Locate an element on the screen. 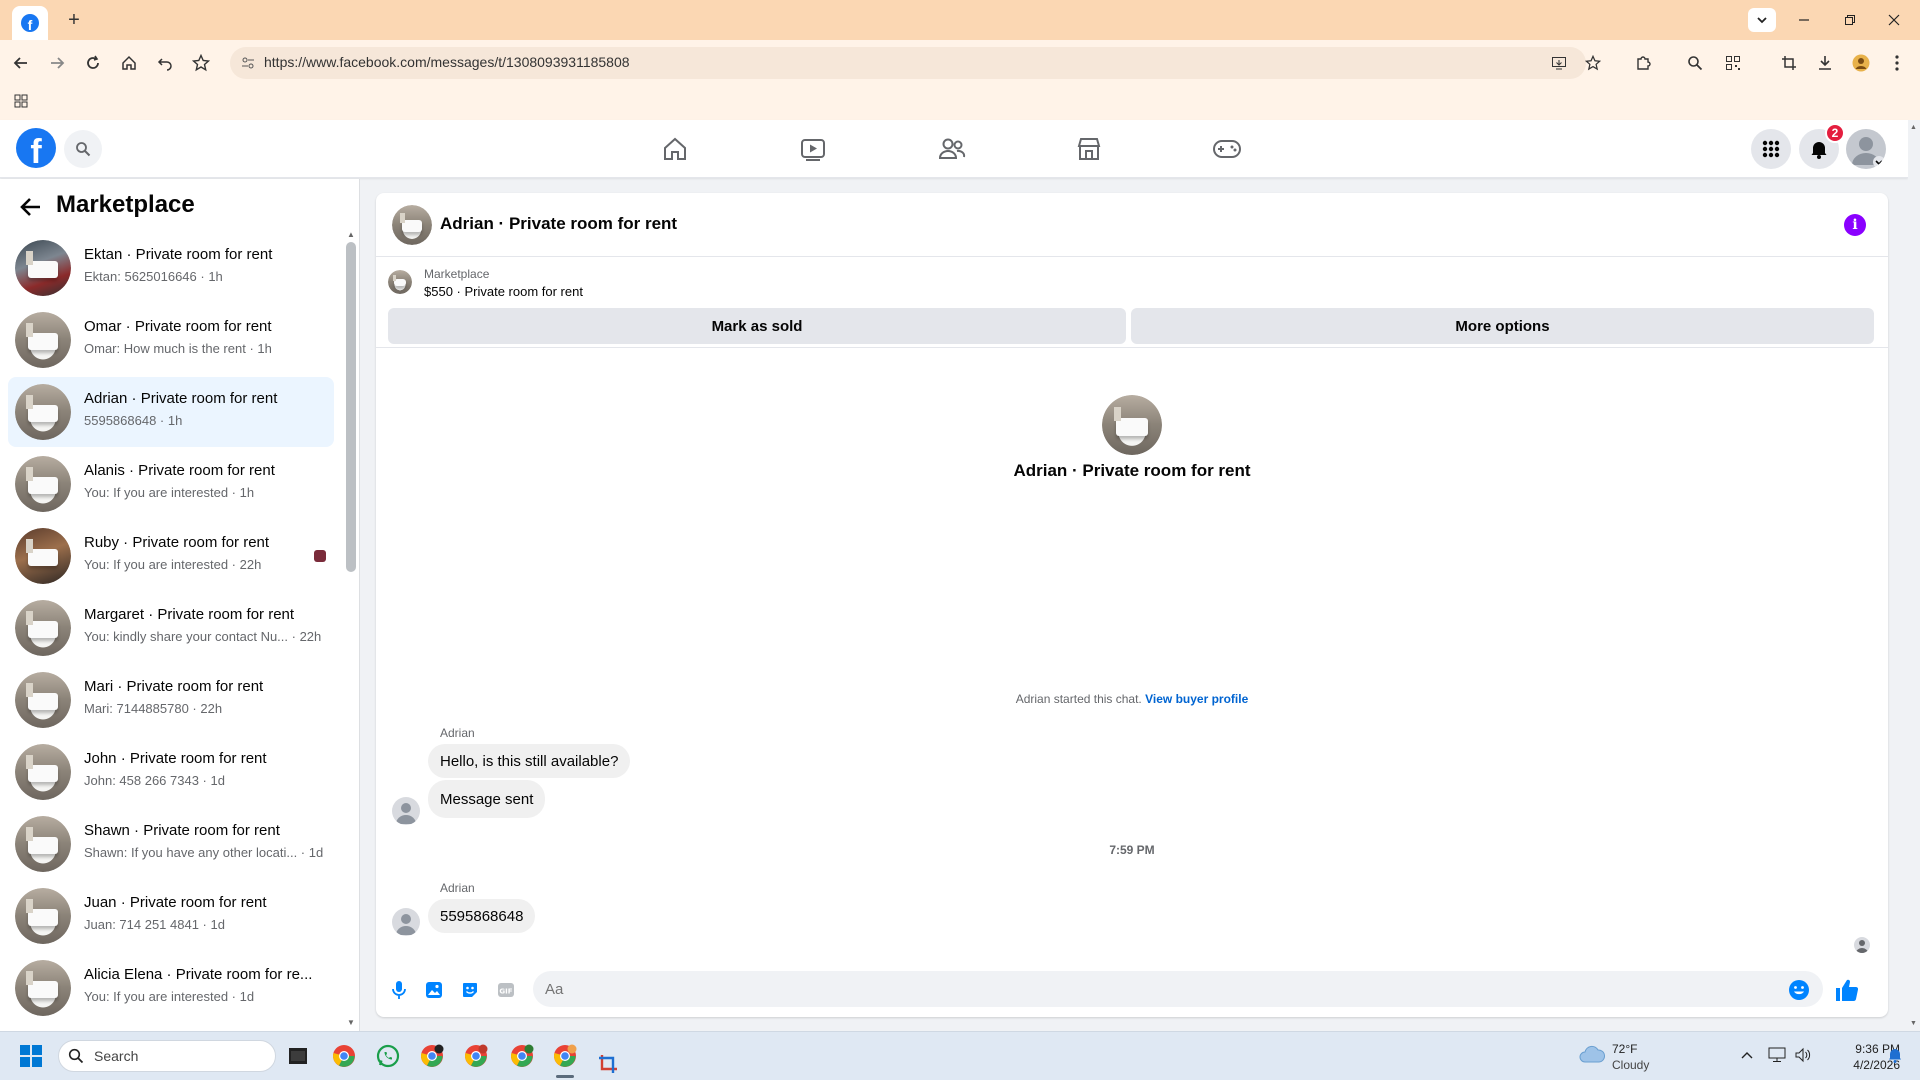  page-scroll-up-icon: ▲ is located at coordinates (1914, 128).